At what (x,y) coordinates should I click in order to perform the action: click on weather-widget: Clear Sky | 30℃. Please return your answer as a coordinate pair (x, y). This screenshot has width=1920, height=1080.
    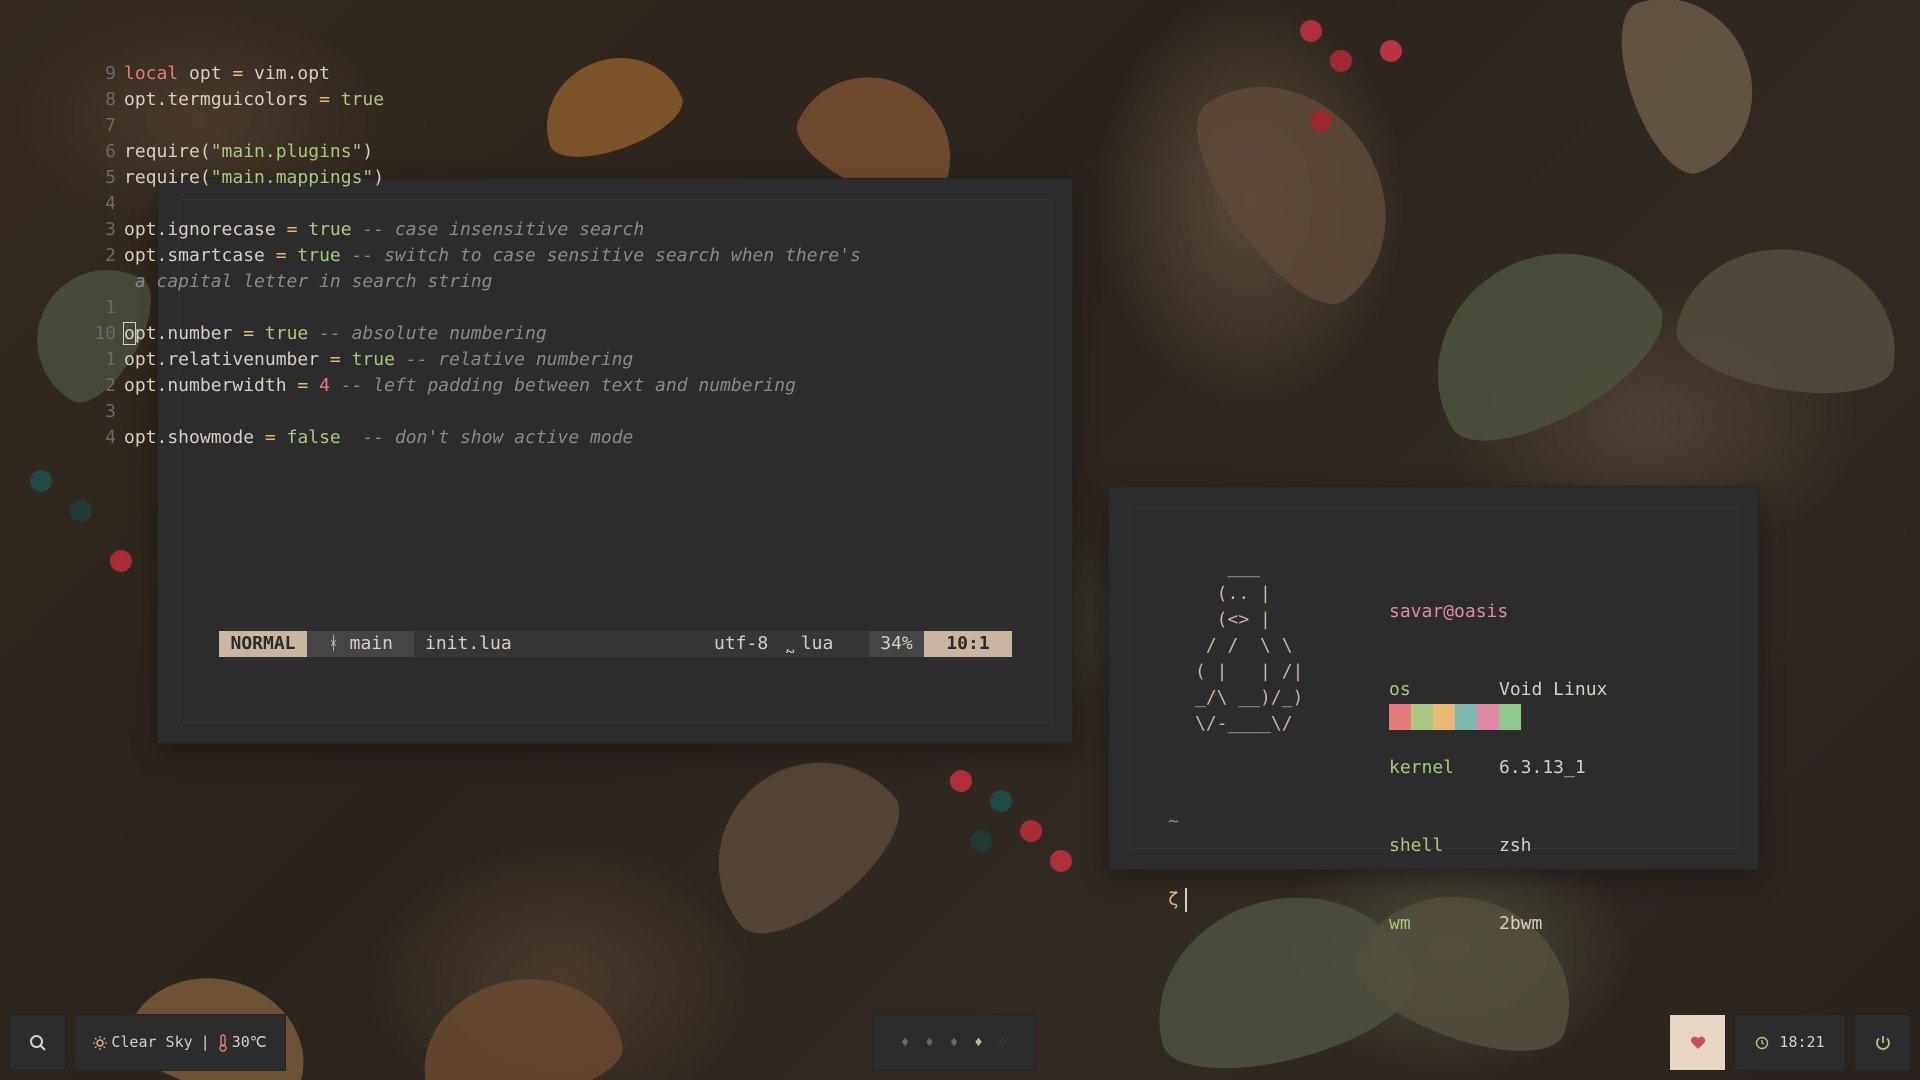
    Looking at the image, I should click on (180, 1042).